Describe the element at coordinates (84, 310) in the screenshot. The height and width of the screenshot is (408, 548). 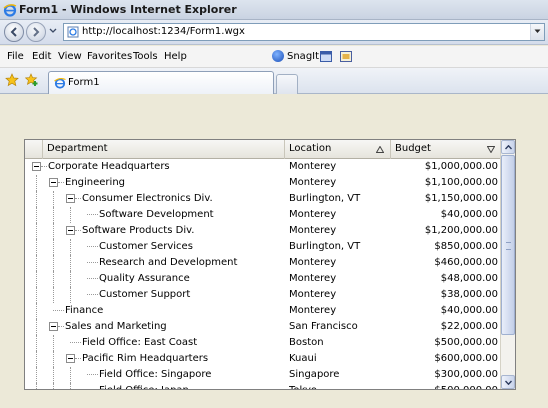
I see `department-name: Finance` at that location.